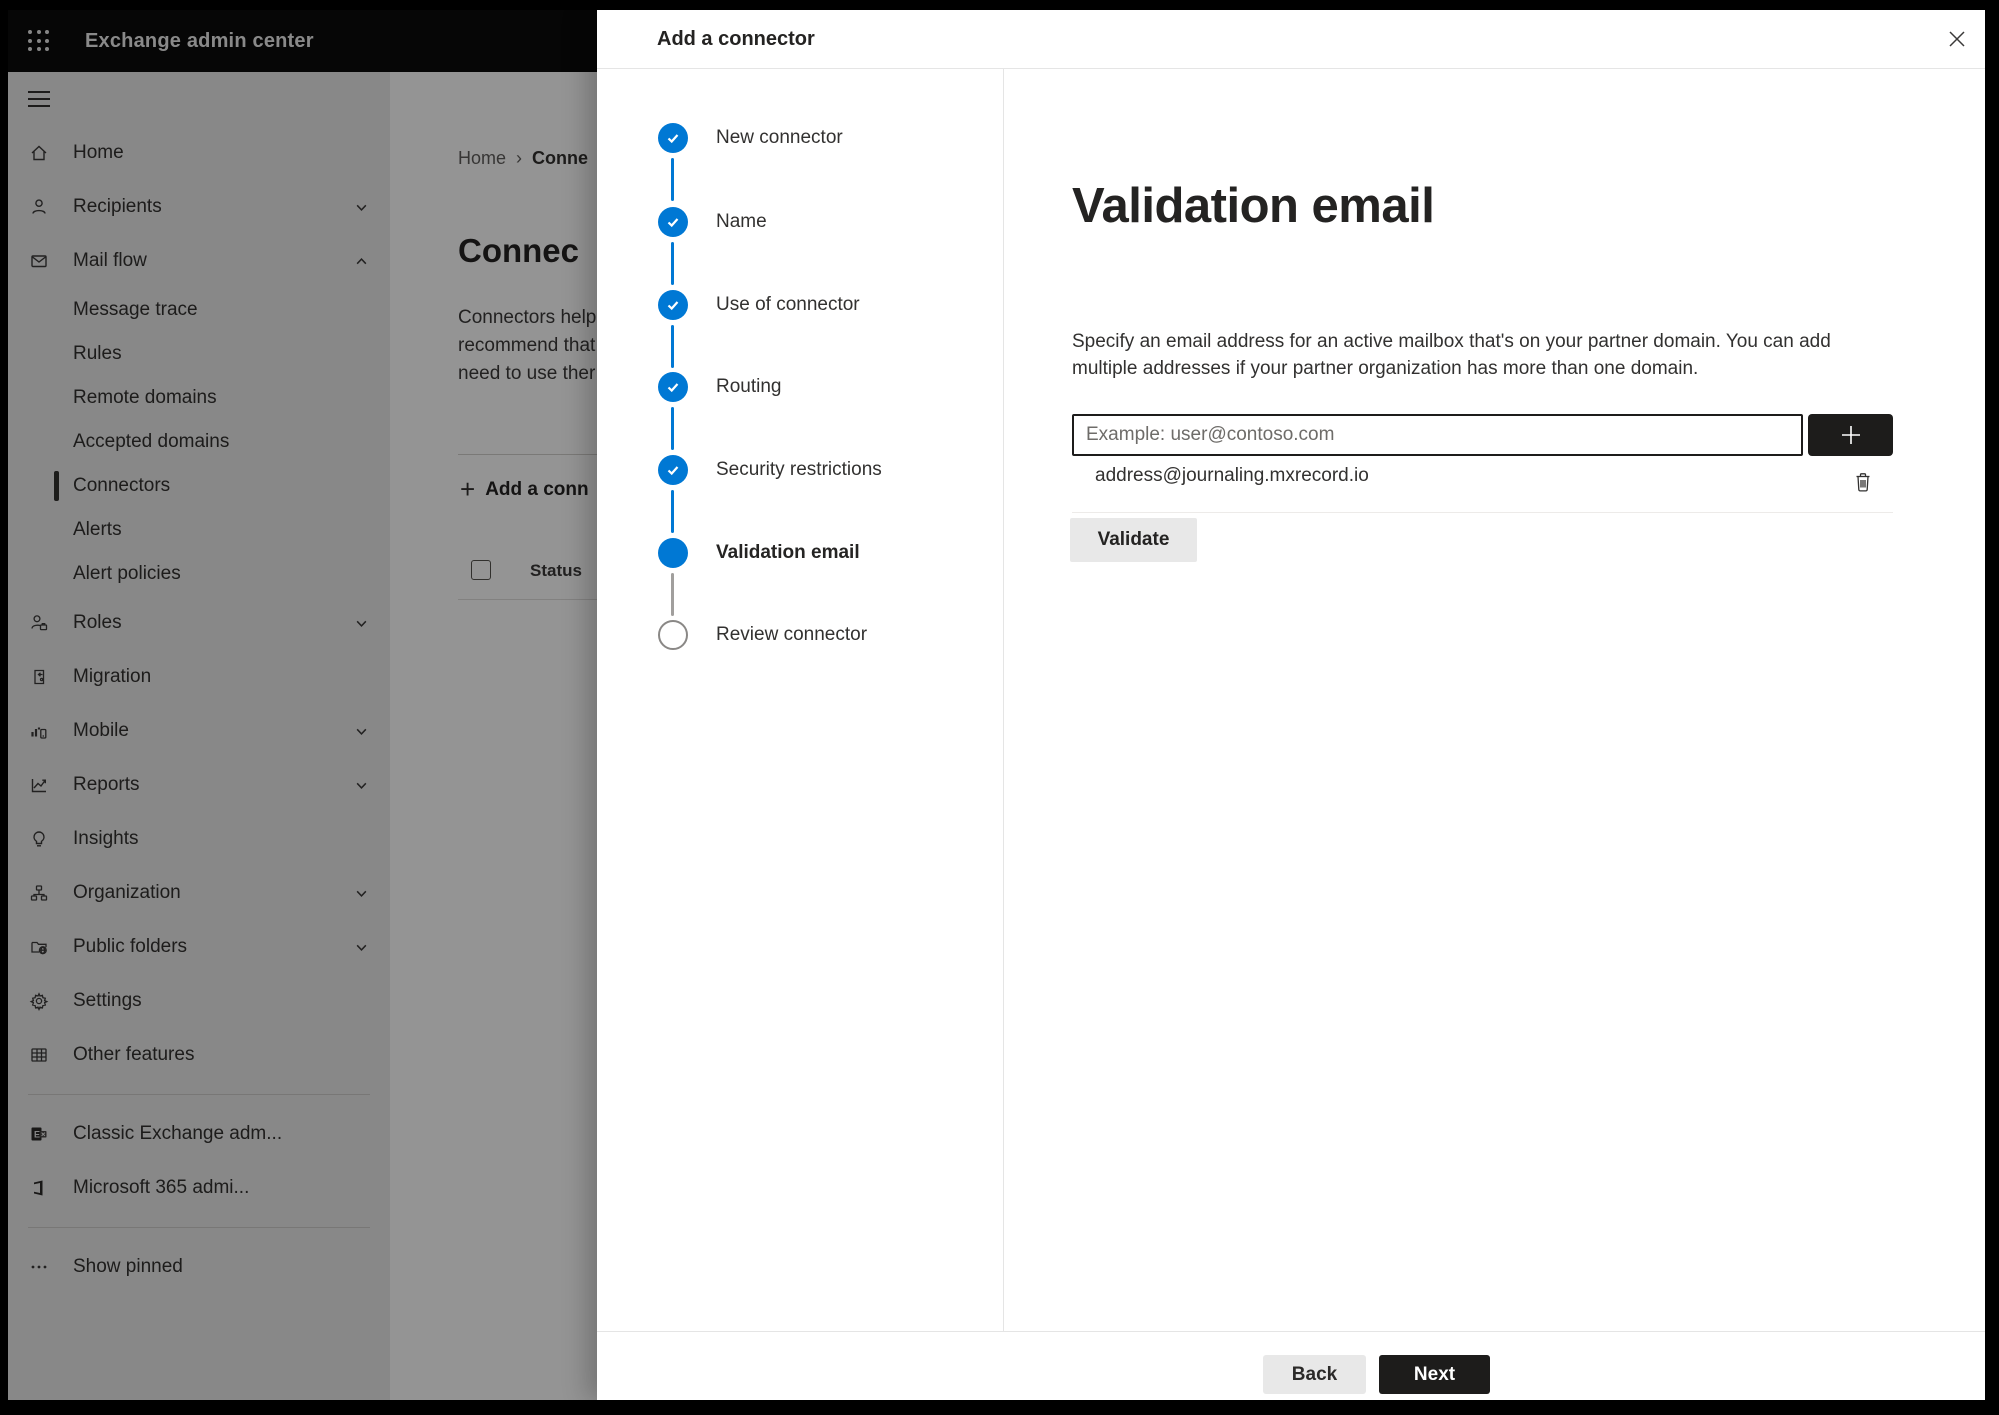  What do you see at coordinates (1253, 206) in the screenshot?
I see `panel-heading: Validation email` at bounding box center [1253, 206].